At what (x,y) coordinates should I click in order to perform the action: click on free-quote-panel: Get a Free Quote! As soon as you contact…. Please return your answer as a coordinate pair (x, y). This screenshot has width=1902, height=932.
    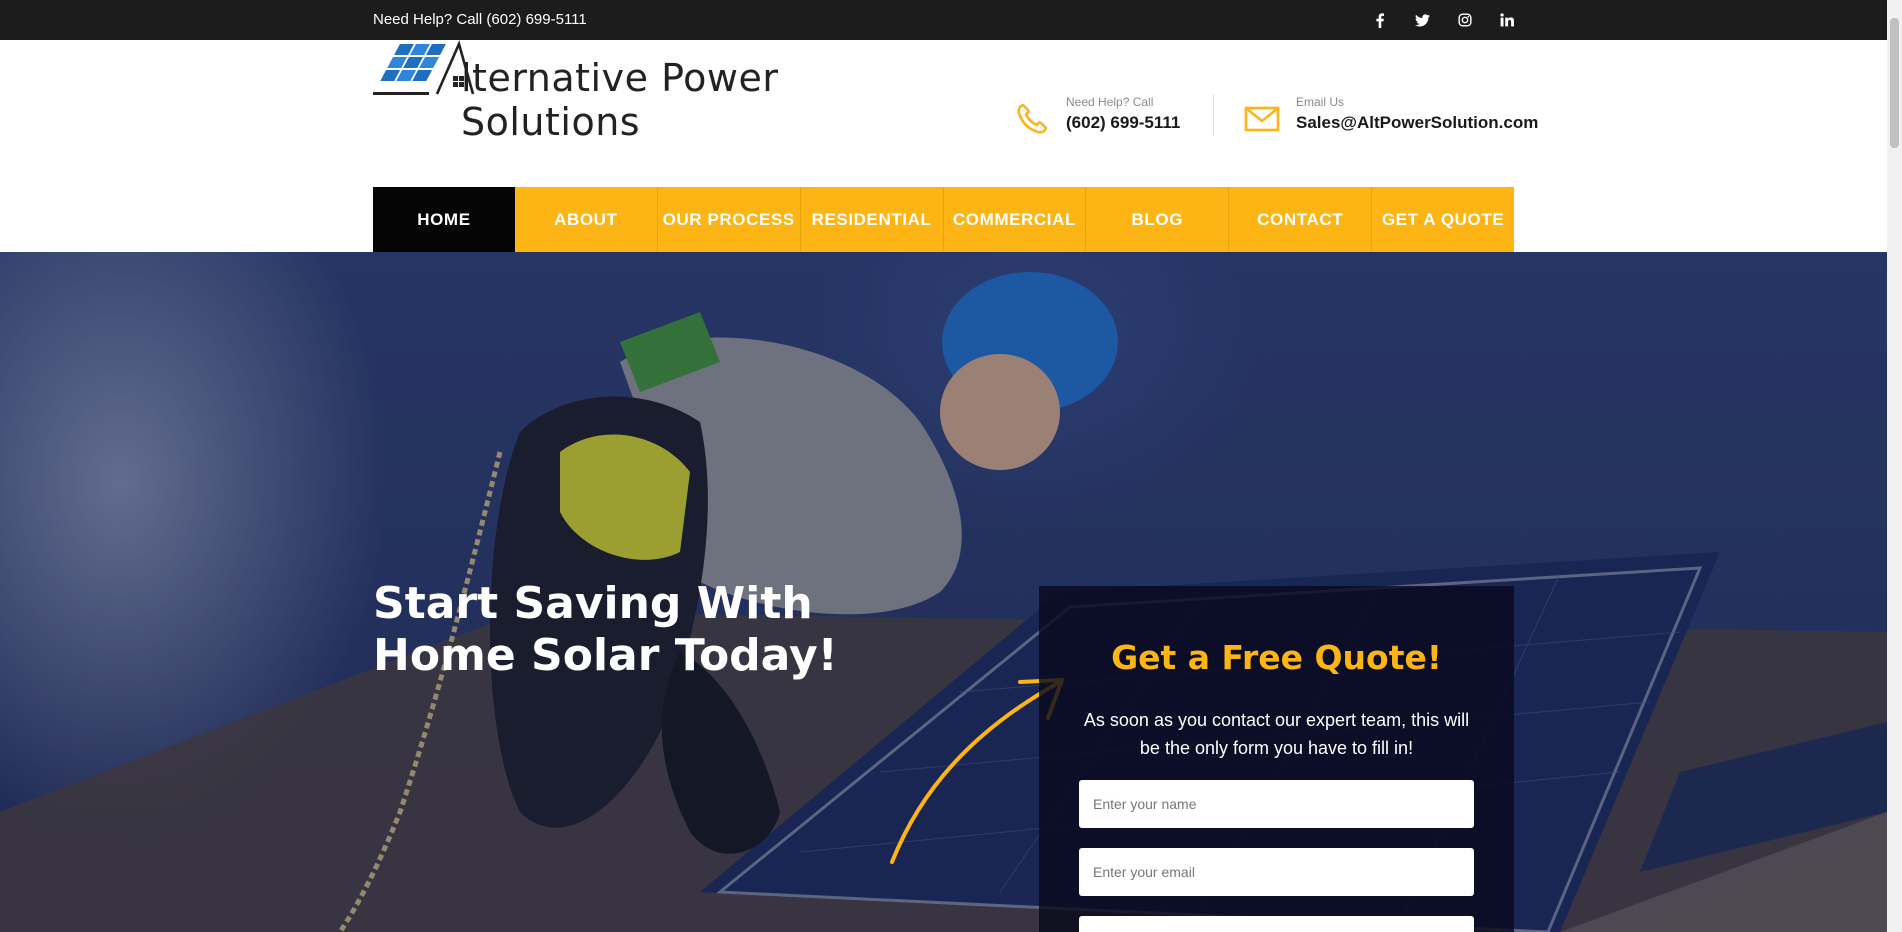
    Looking at the image, I should click on (1276, 759).